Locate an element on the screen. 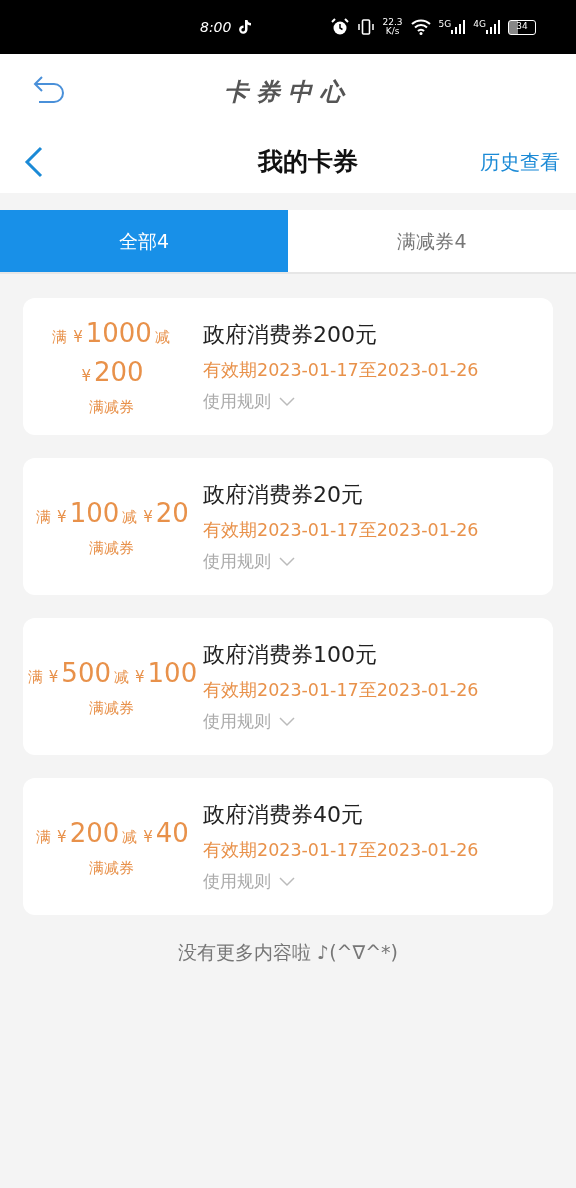  coupon-name: 政府消费券100元 is located at coordinates (290, 655).